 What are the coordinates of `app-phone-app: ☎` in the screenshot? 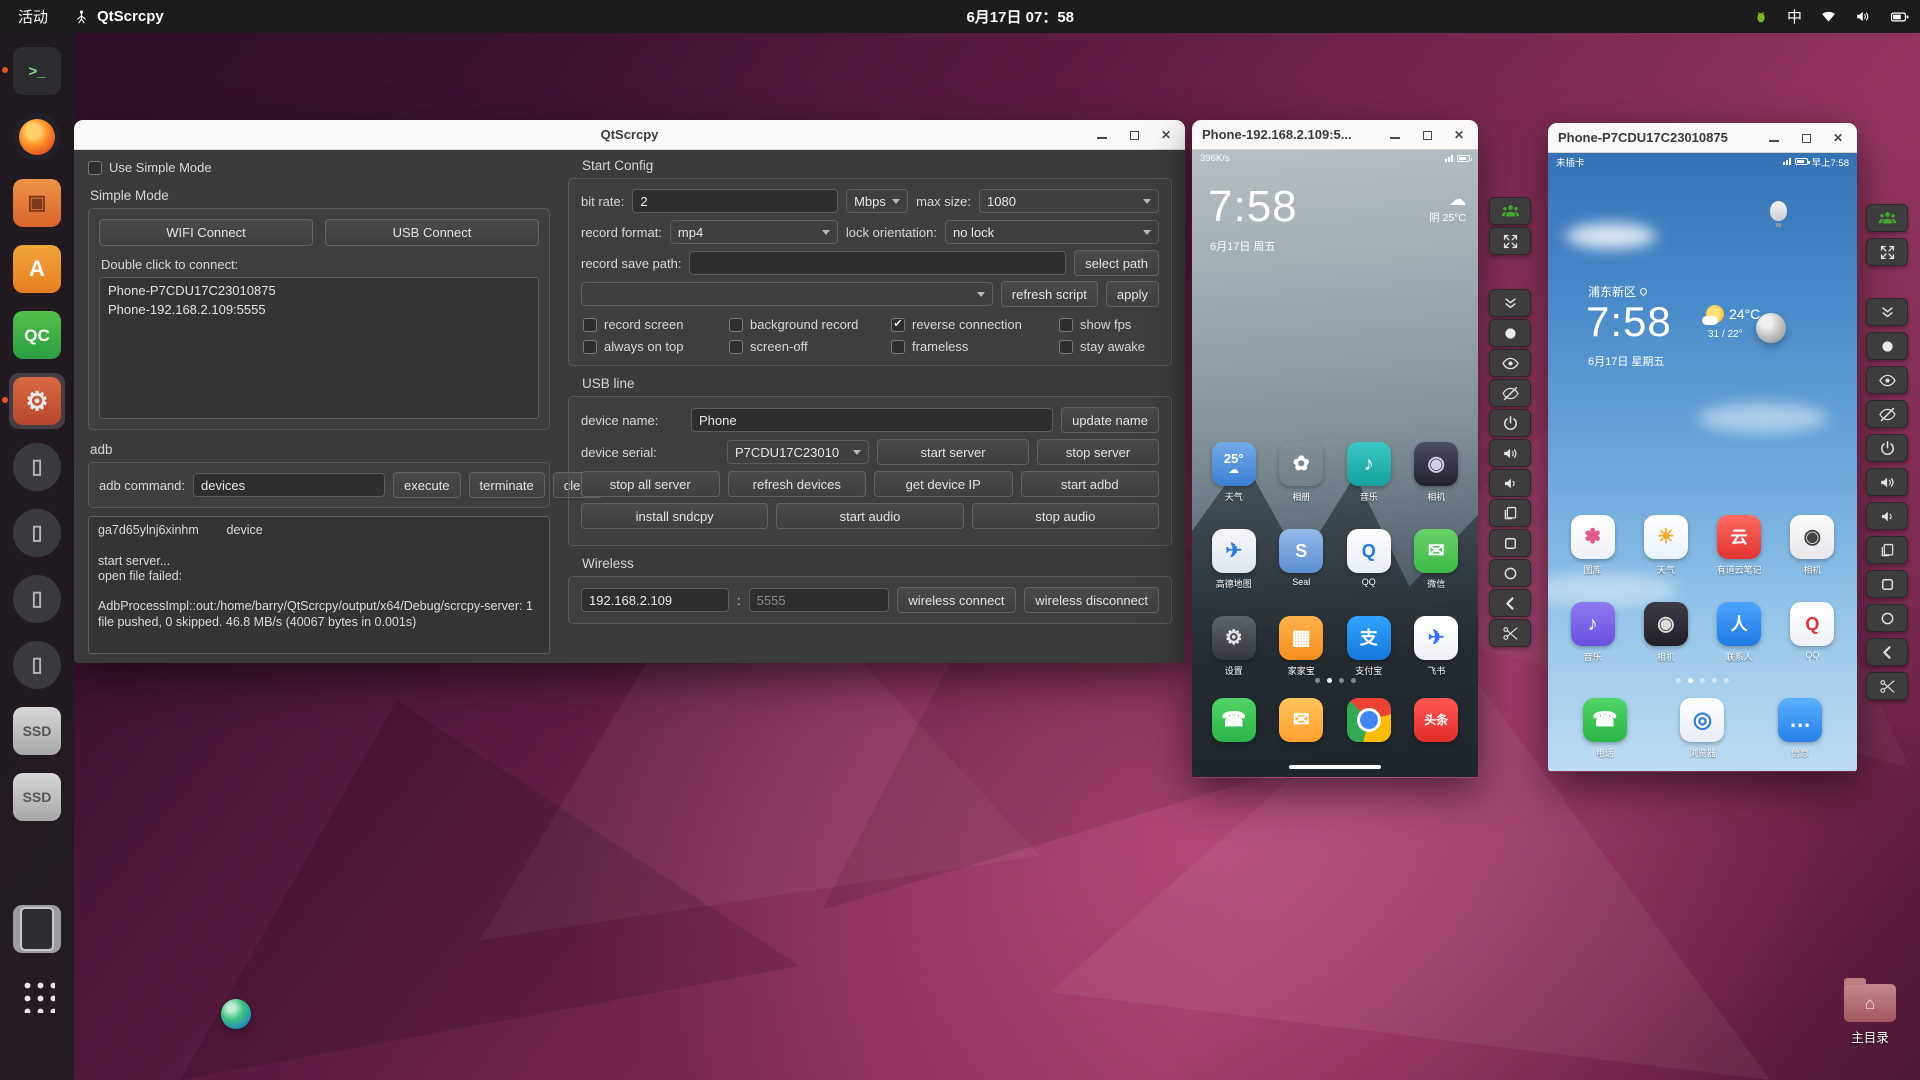 It's located at (1234, 720).